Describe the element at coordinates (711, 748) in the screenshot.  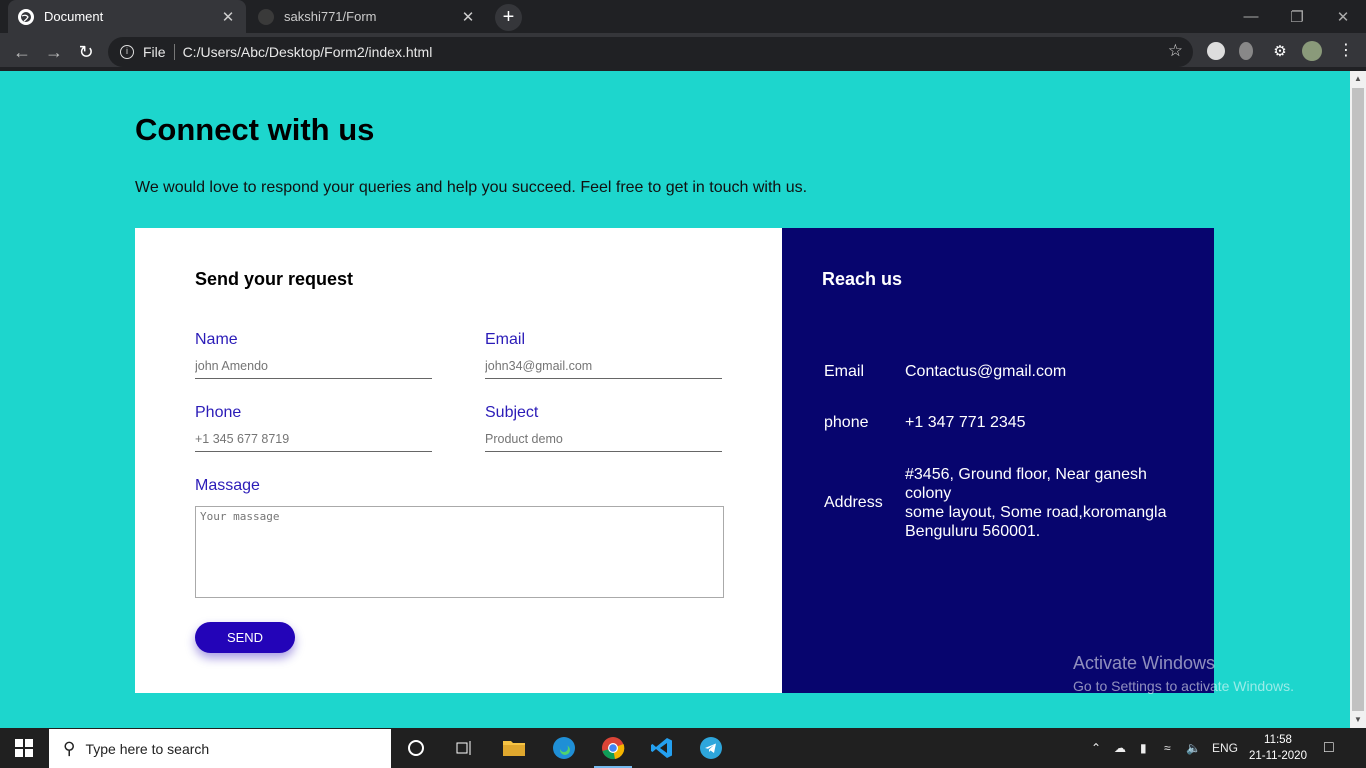
I see `telegram-icon` at that location.